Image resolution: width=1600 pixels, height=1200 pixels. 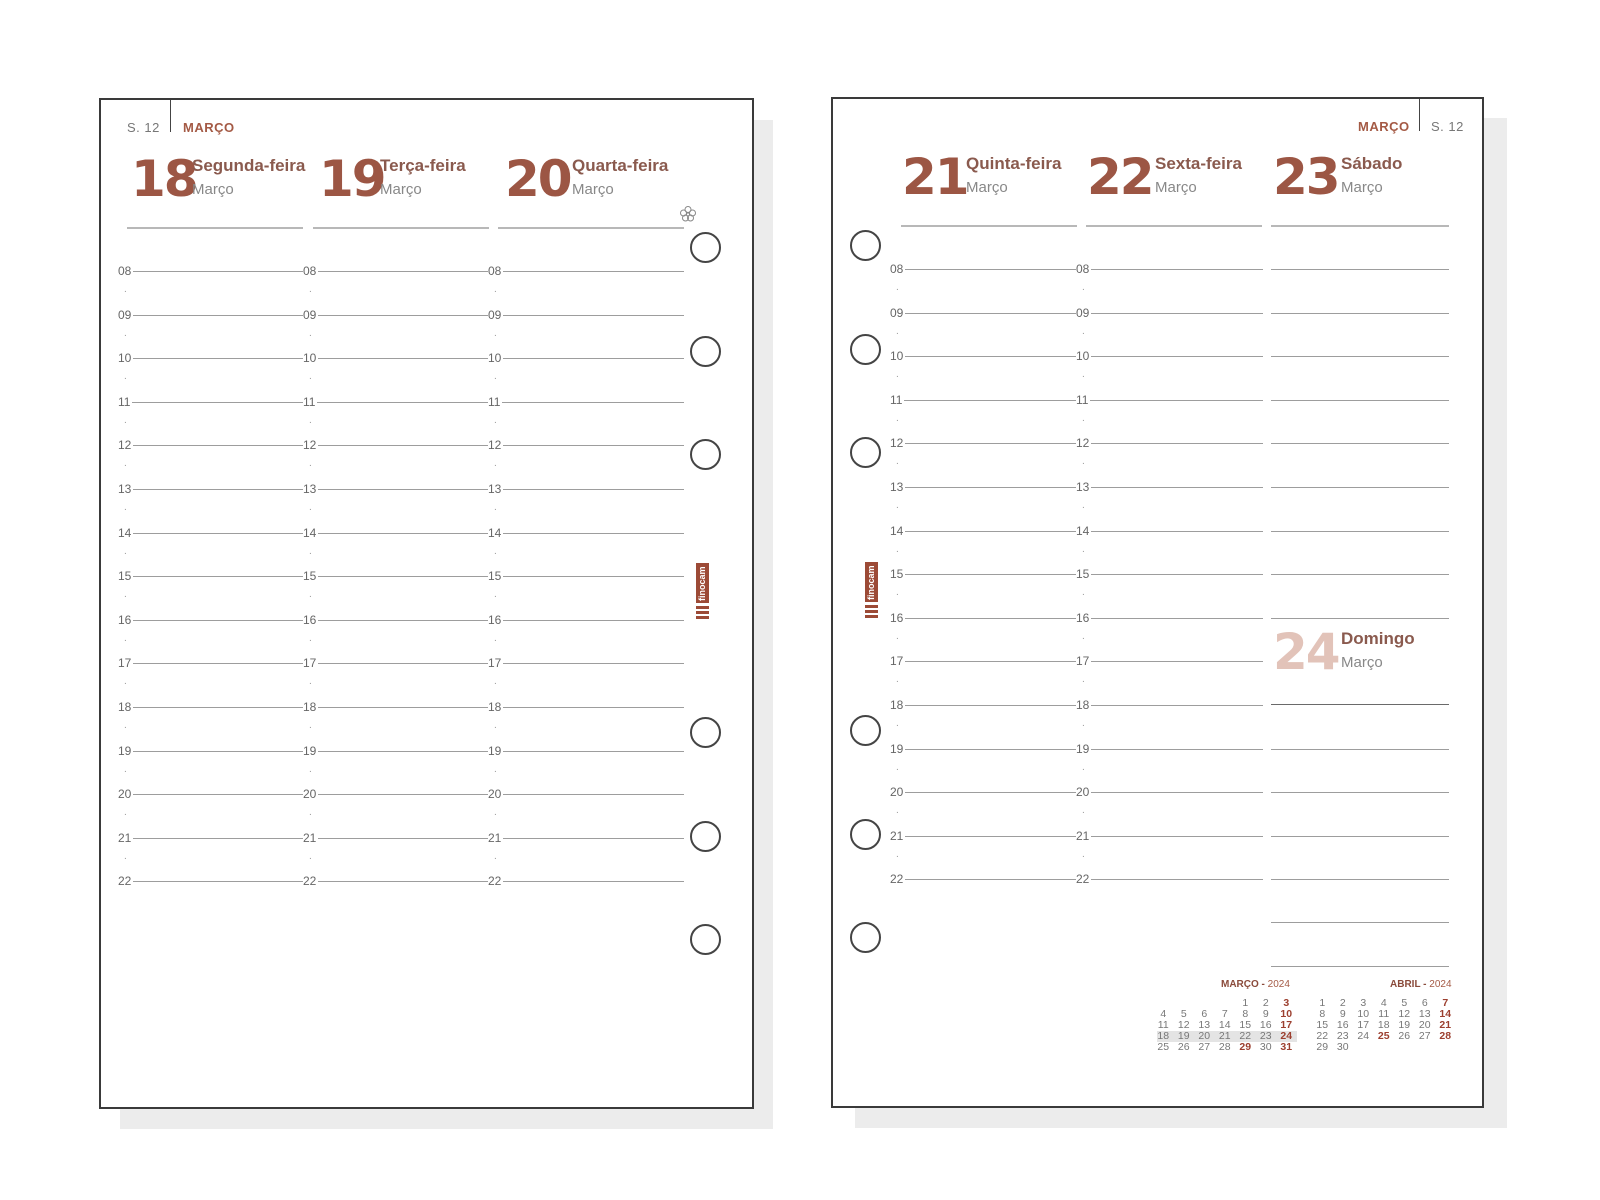 What do you see at coordinates (1204, 1047) in the screenshot?
I see `calendar-day: 27` at bounding box center [1204, 1047].